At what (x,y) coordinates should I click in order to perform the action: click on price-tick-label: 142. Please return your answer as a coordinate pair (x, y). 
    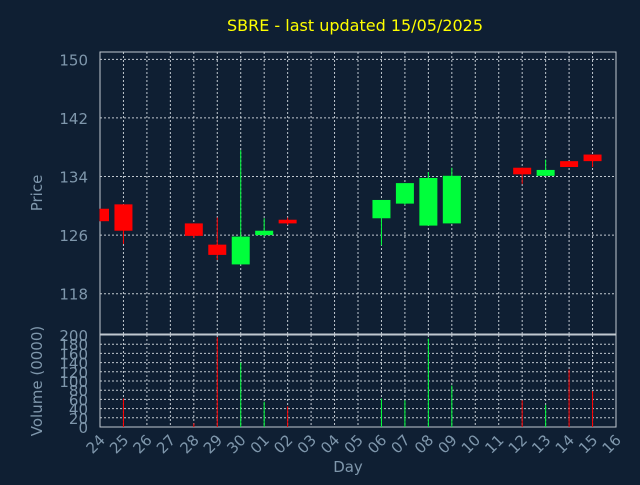
    Looking at the image, I should click on (73, 119).